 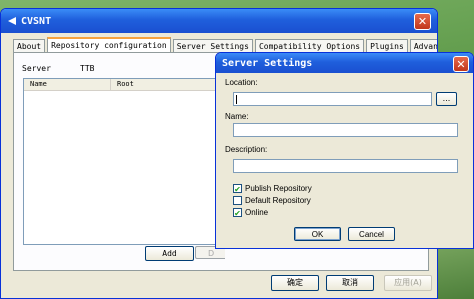 What do you see at coordinates (267, 63) in the screenshot?
I see `dialog-title: Server Settings` at bounding box center [267, 63].